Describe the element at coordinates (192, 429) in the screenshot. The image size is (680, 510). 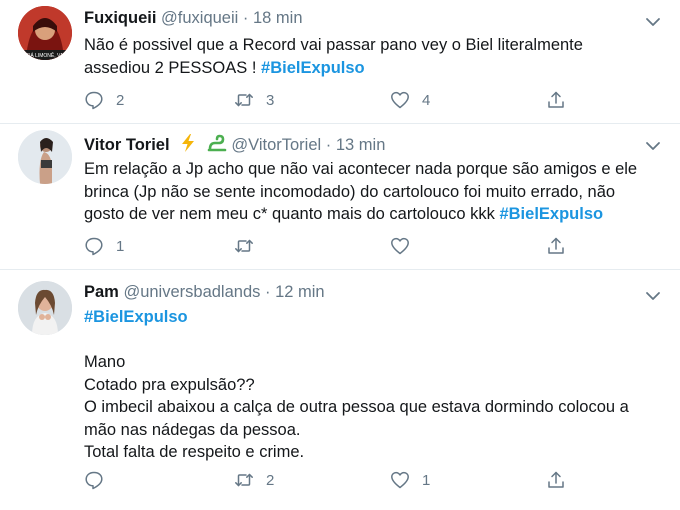
I see `tweet-line: mão nas nádegas da pessoa.` at that location.